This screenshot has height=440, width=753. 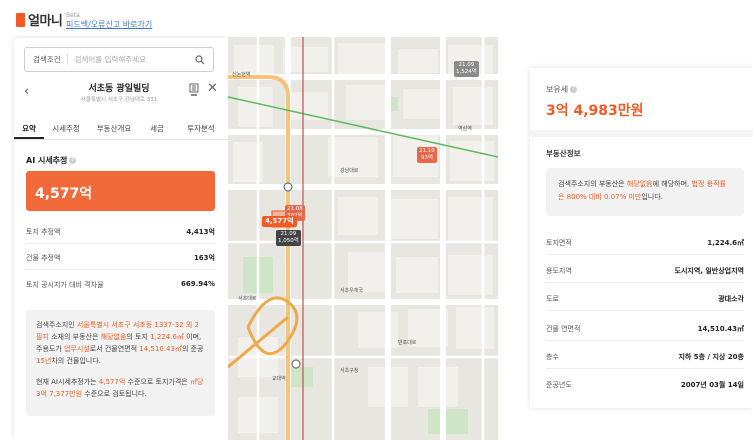 What do you see at coordinates (29, 128) in the screenshot?
I see `tab-summary: 요약` at bounding box center [29, 128].